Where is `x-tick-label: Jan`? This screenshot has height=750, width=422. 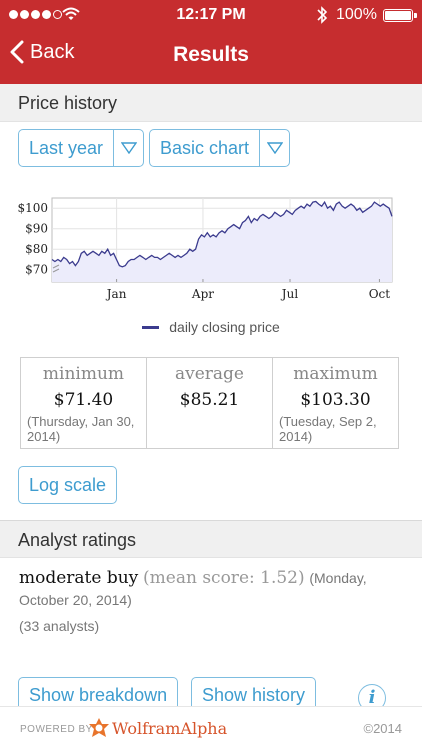 x-tick-label: Jan is located at coordinates (116, 294).